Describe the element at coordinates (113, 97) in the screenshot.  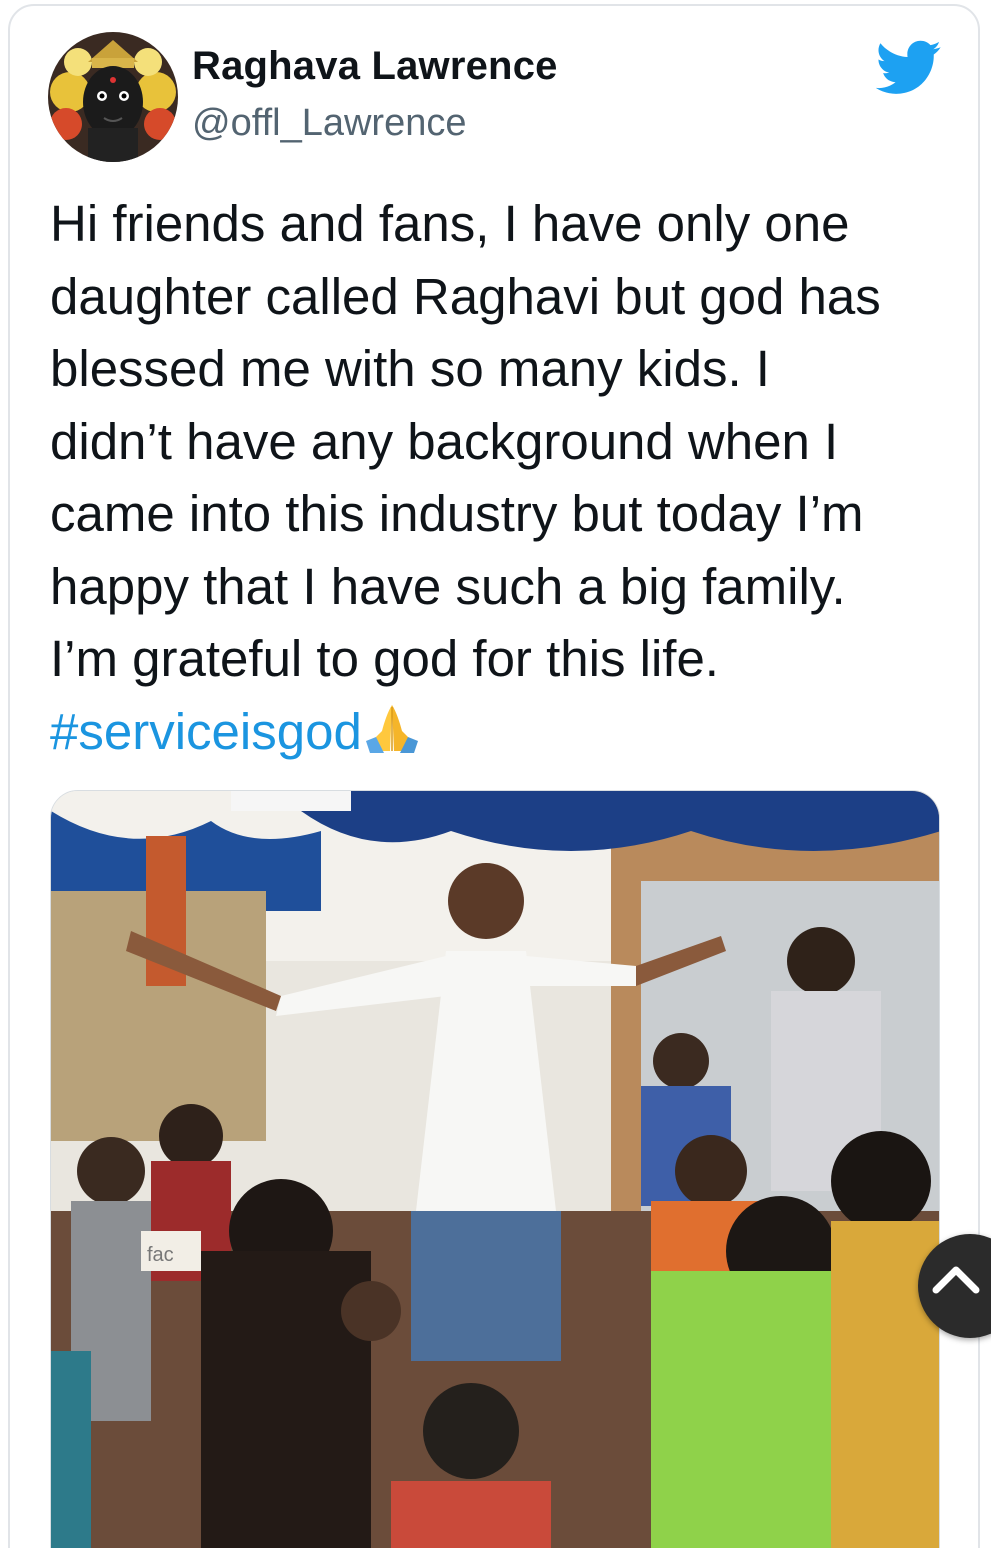
I see `author-avatar` at that location.